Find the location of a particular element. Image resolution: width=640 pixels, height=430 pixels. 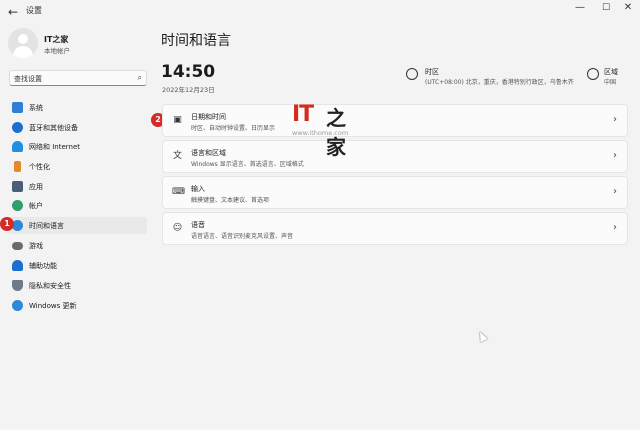

sidebar-item-label: 个性化 is located at coordinates (39, 167).